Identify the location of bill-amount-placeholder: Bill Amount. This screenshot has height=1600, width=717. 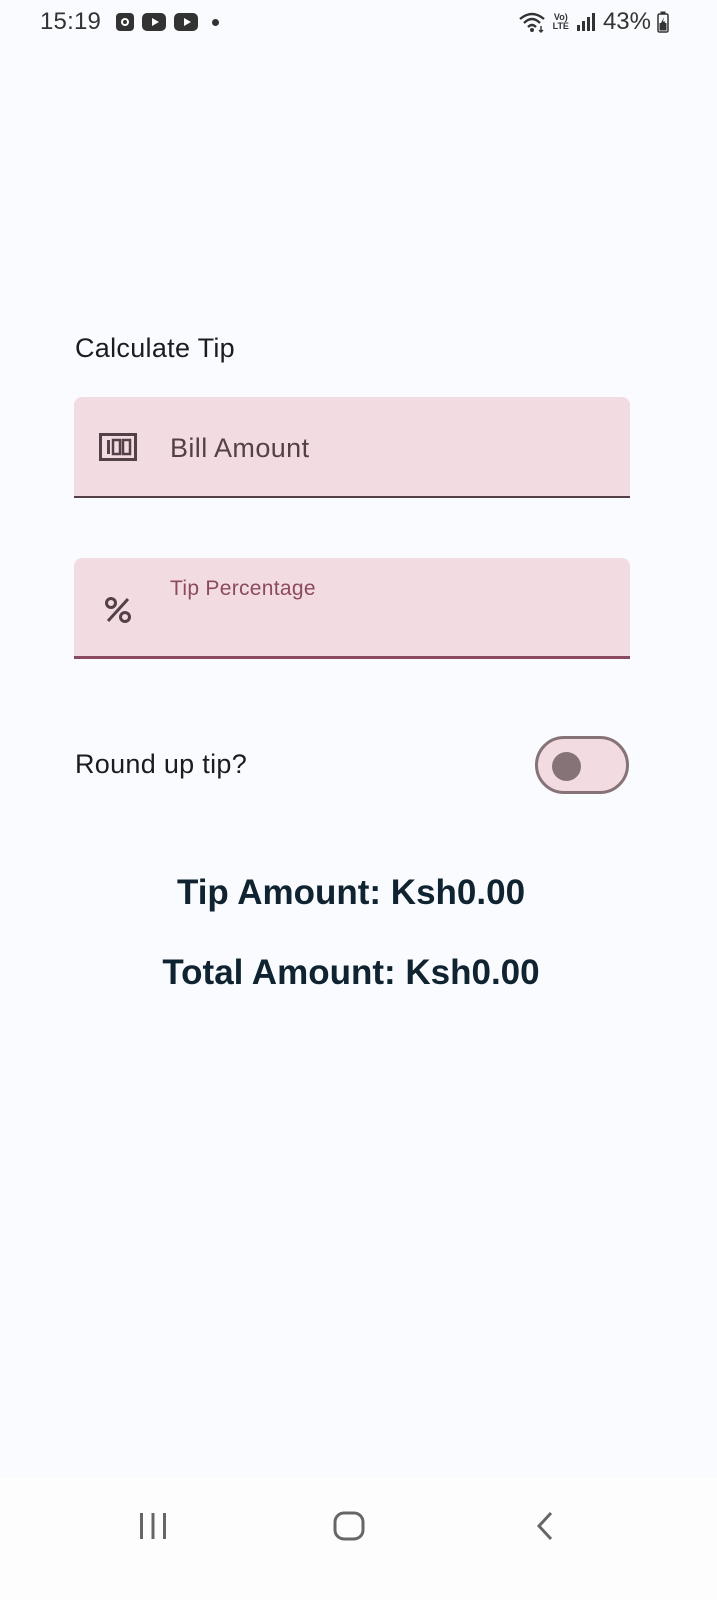
(240, 448).